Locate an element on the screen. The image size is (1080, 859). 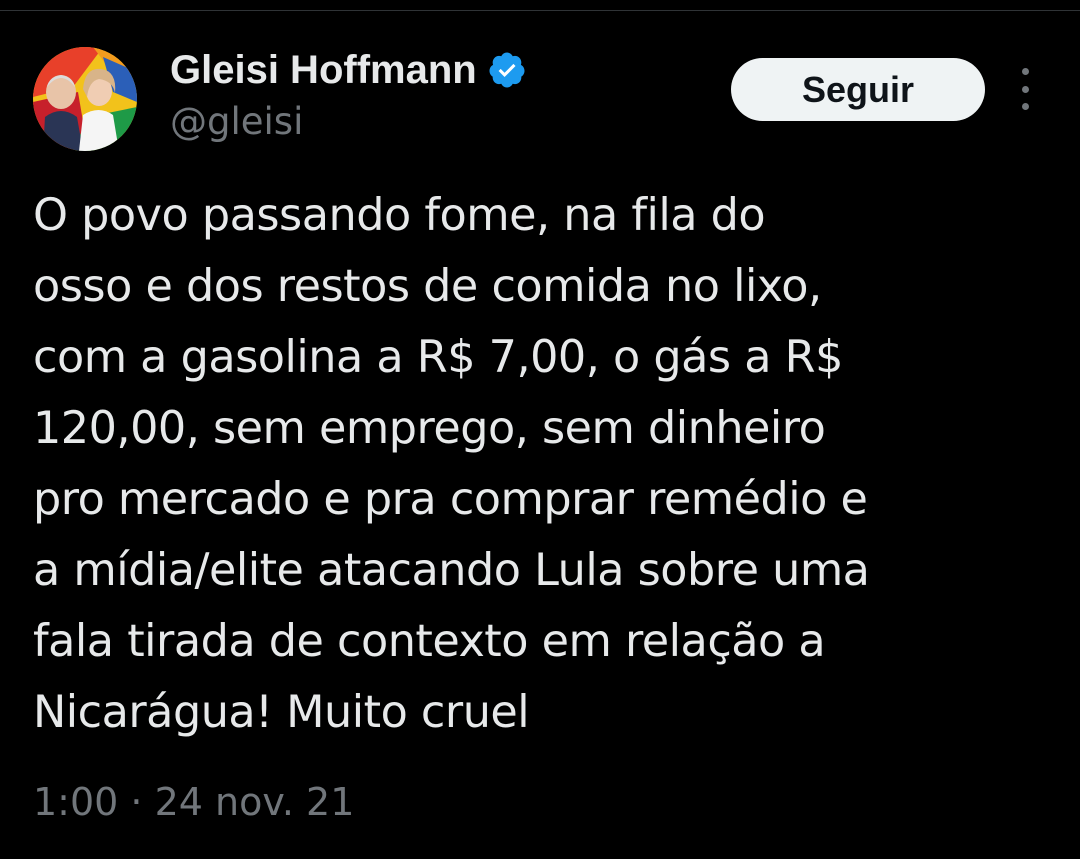
avatar is located at coordinates (85, 99).